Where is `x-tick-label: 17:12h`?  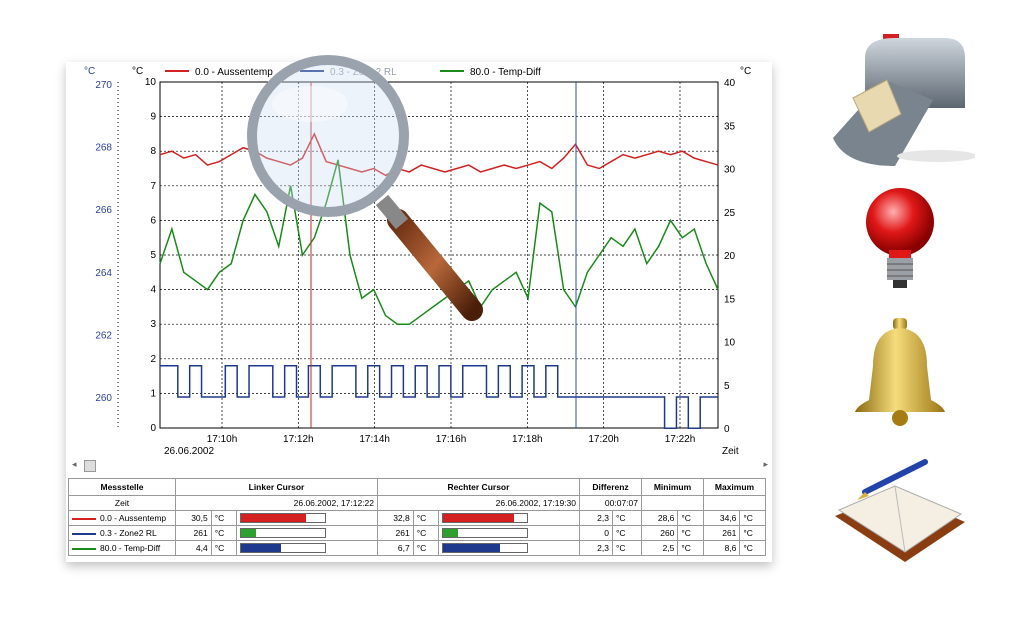 x-tick-label: 17:12h is located at coordinates (298, 439).